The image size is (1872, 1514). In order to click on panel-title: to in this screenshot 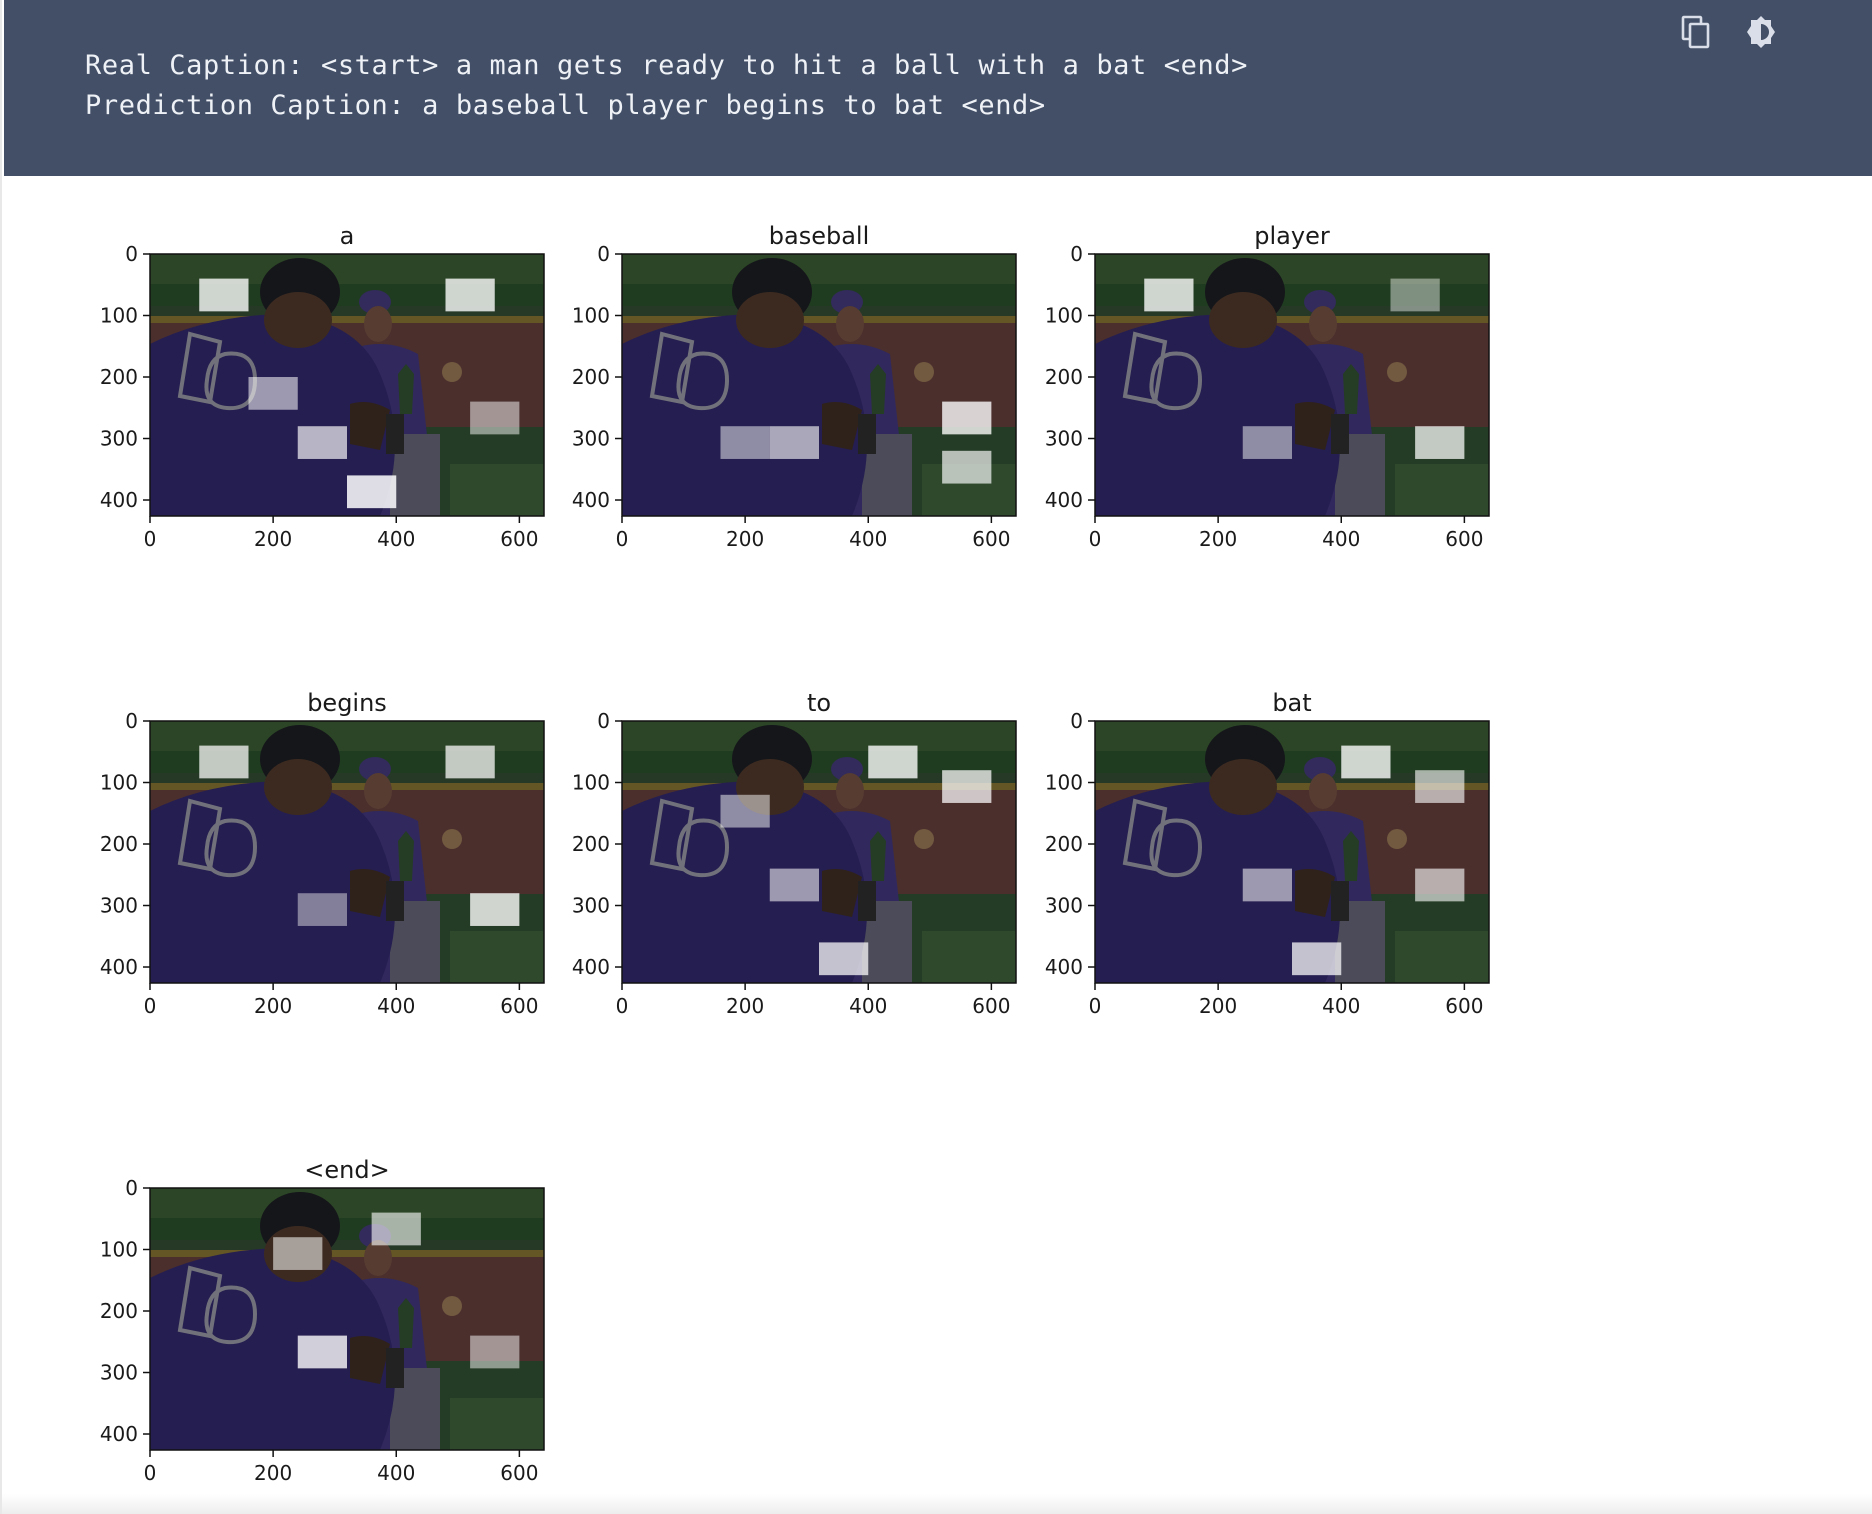, I will do `click(819, 703)`.